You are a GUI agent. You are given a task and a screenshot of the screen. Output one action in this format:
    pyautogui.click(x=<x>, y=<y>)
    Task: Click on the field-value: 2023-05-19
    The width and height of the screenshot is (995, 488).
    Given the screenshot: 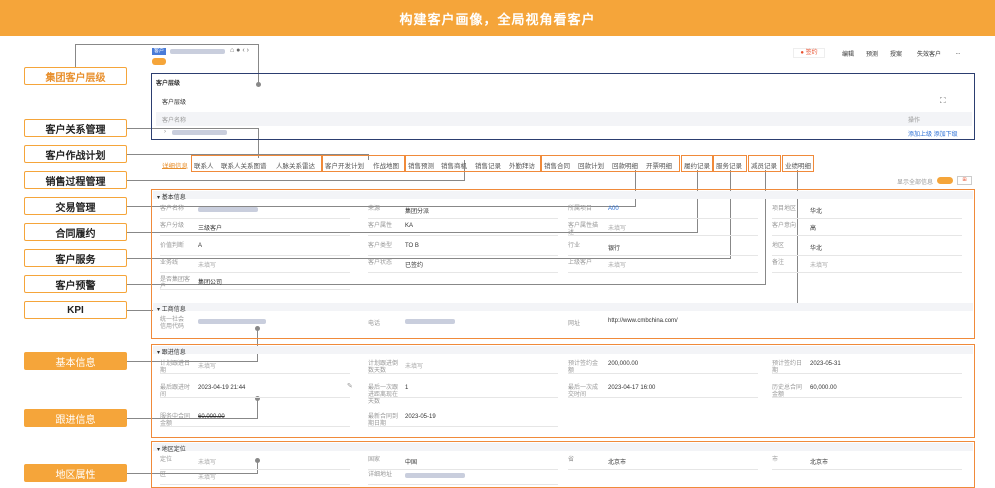 What is the action you would take?
    pyautogui.click(x=420, y=417)
    